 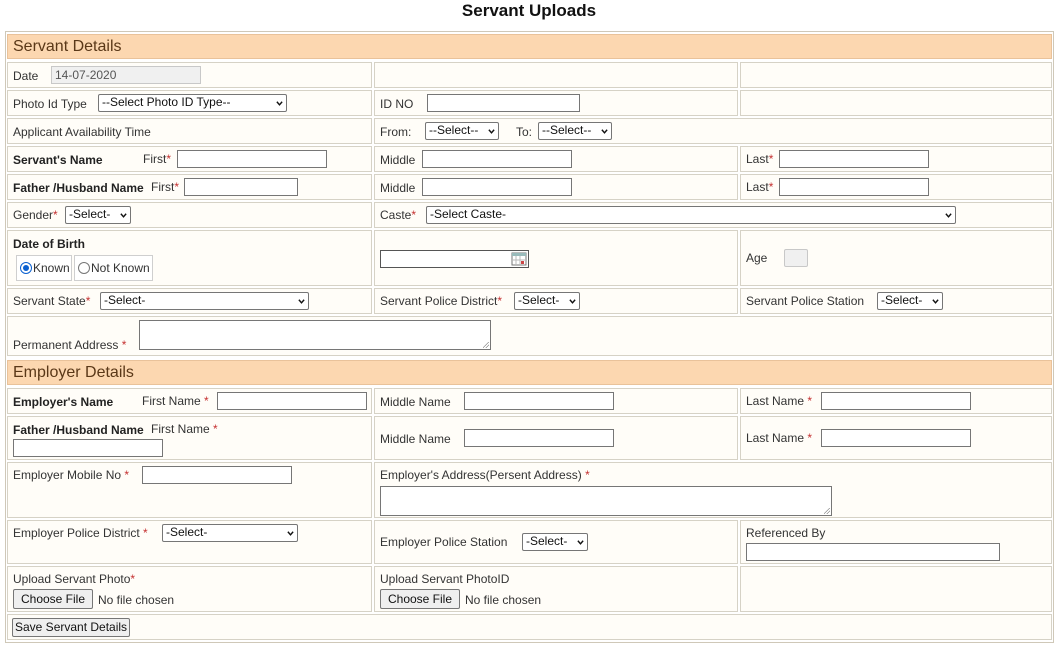 I want to click on employer-father-middle-cell: Middle Name, so click(x=556, y=438).